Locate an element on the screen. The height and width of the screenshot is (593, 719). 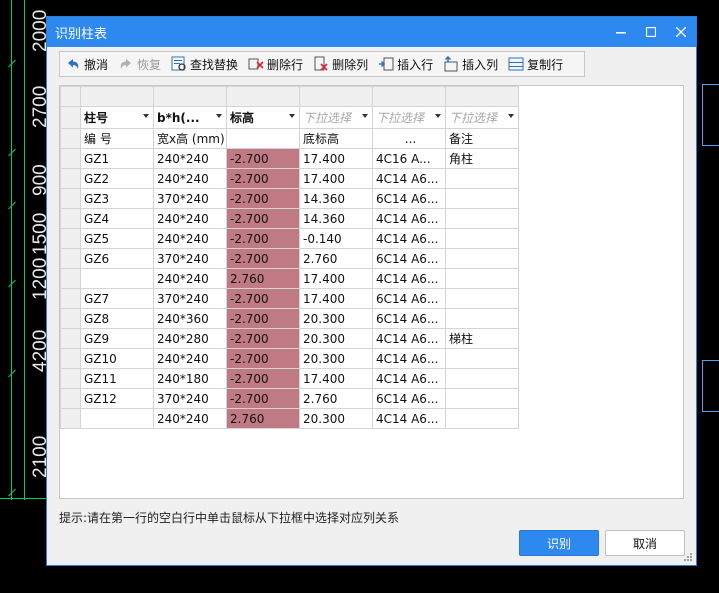
table-cell: GZ7 is located at coordinates (117, 298).